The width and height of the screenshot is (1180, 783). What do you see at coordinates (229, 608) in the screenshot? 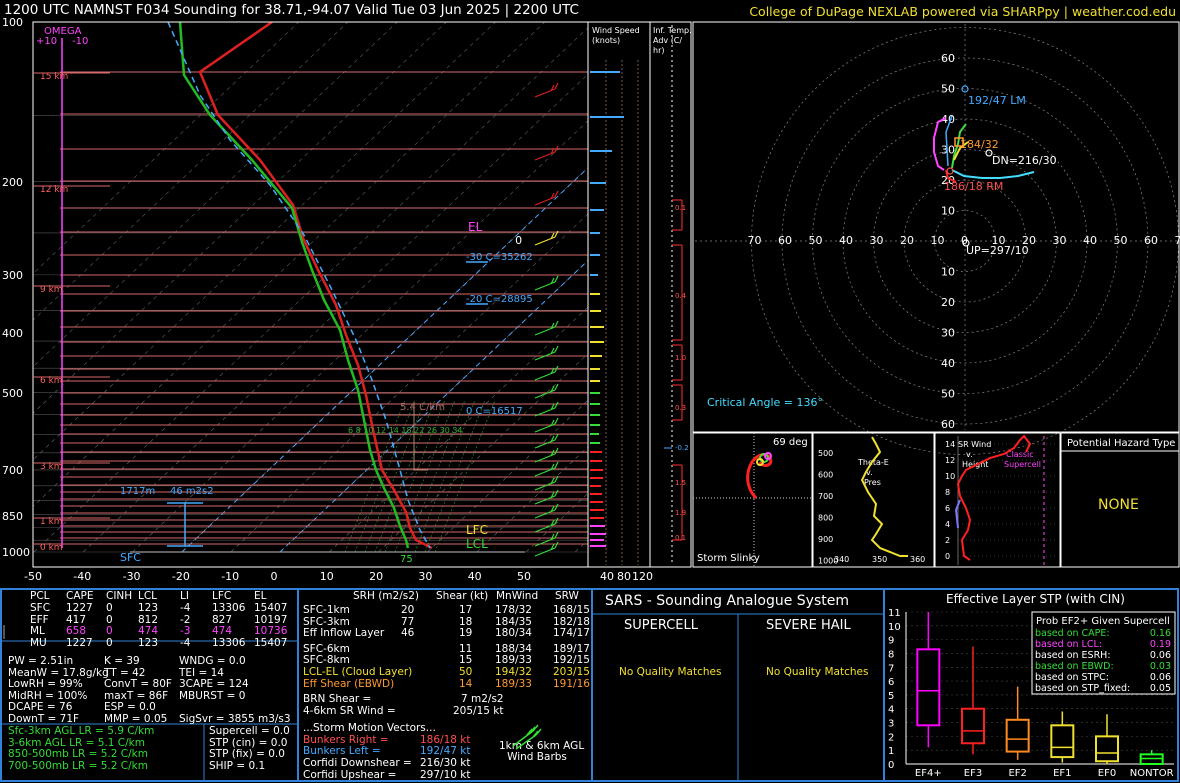
I see `parcel-cell: 13306` at bounding box center [229, 608].